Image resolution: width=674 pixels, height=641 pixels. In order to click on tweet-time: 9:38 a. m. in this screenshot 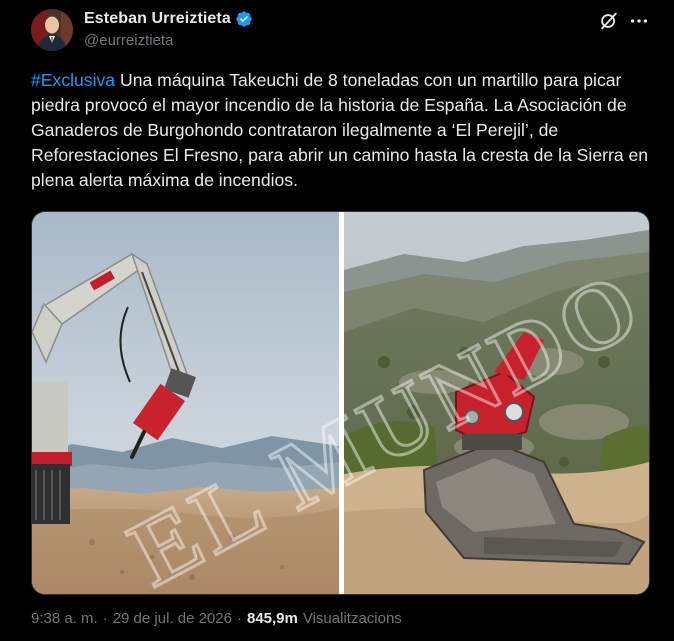, I will do `click(64, 618)`.